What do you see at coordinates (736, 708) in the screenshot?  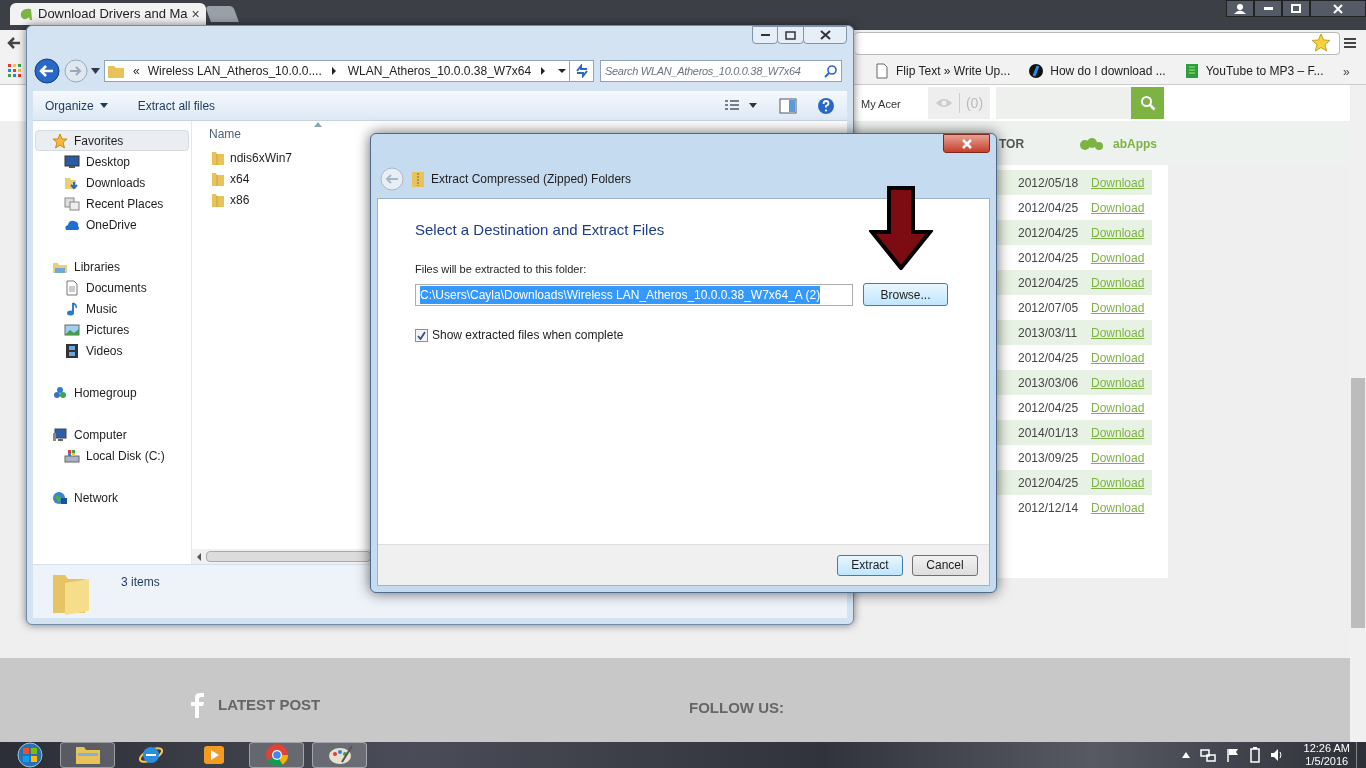 I see `section-heading: FOLLOW US:` at bounding box center [736, 708].